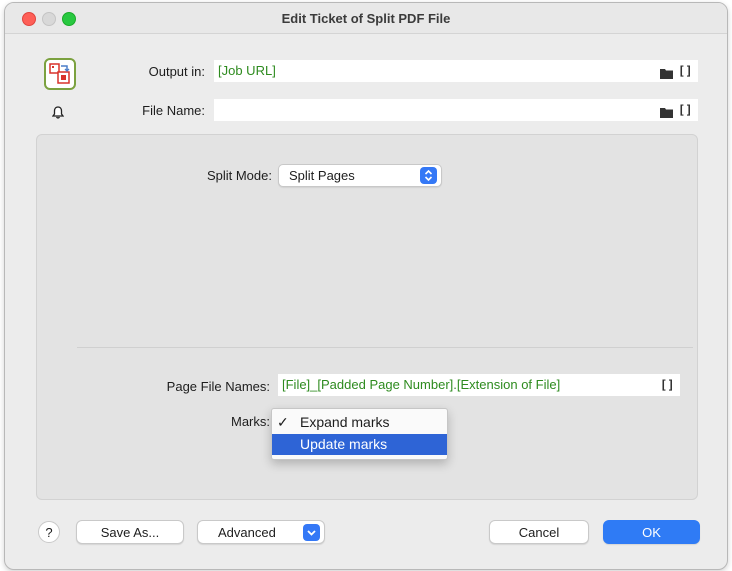  Describe the element at coordinates (360, 175) in the screenshot. I see `split-mode-select: Split Pages` at that location.